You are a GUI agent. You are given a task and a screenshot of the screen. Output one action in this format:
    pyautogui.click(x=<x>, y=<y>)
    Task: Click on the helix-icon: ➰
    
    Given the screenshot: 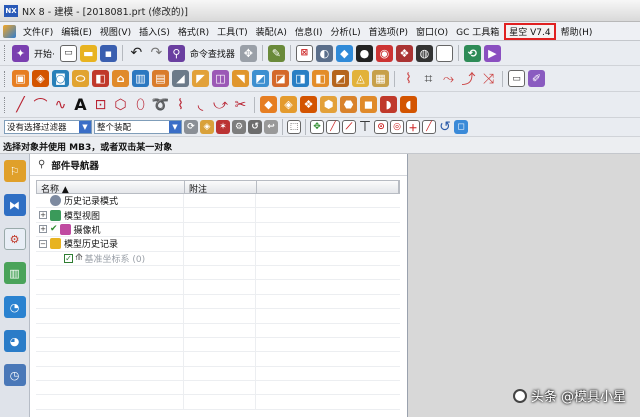 What is the action you would take?
    pyautogui.click(x=160, y=104)
    